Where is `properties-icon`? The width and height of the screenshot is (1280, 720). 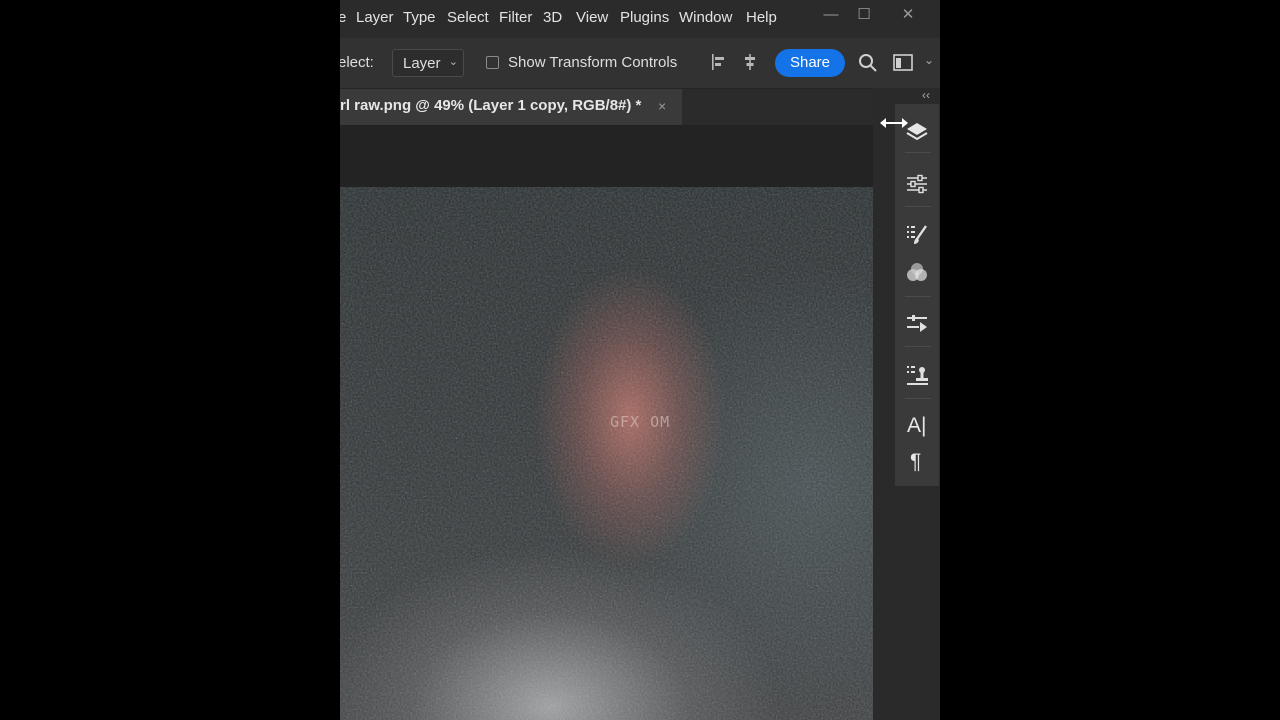 properties-icon is located at coordinates (917, 324).